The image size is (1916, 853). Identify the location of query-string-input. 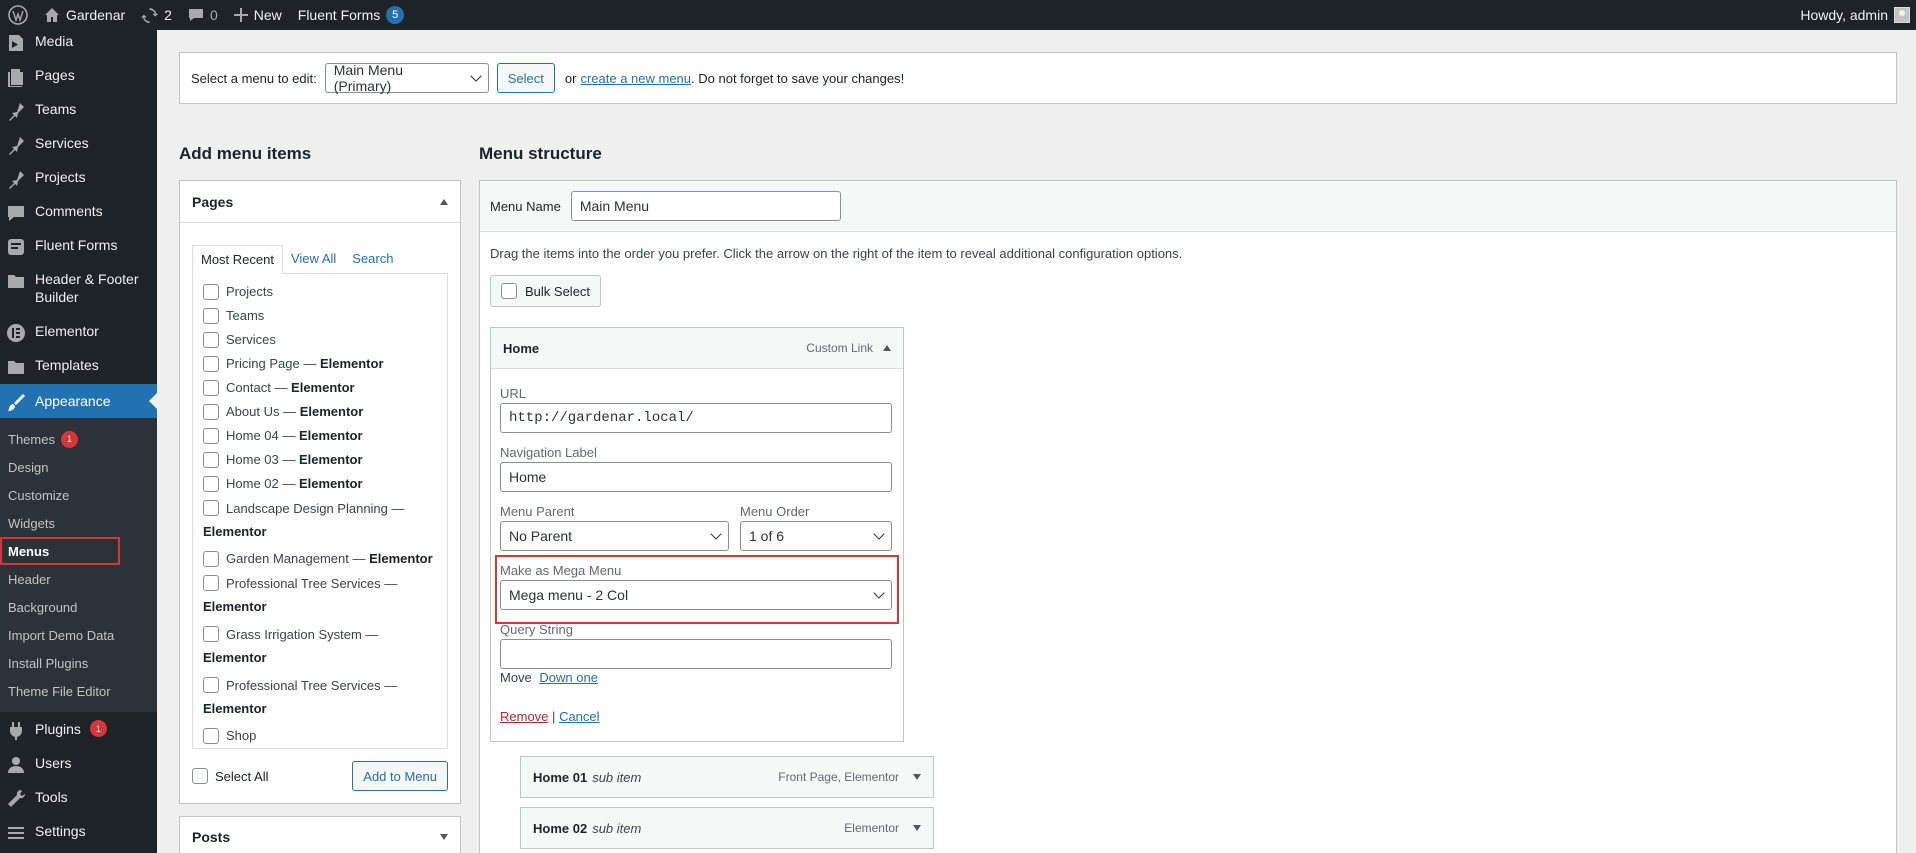
(696, 654).